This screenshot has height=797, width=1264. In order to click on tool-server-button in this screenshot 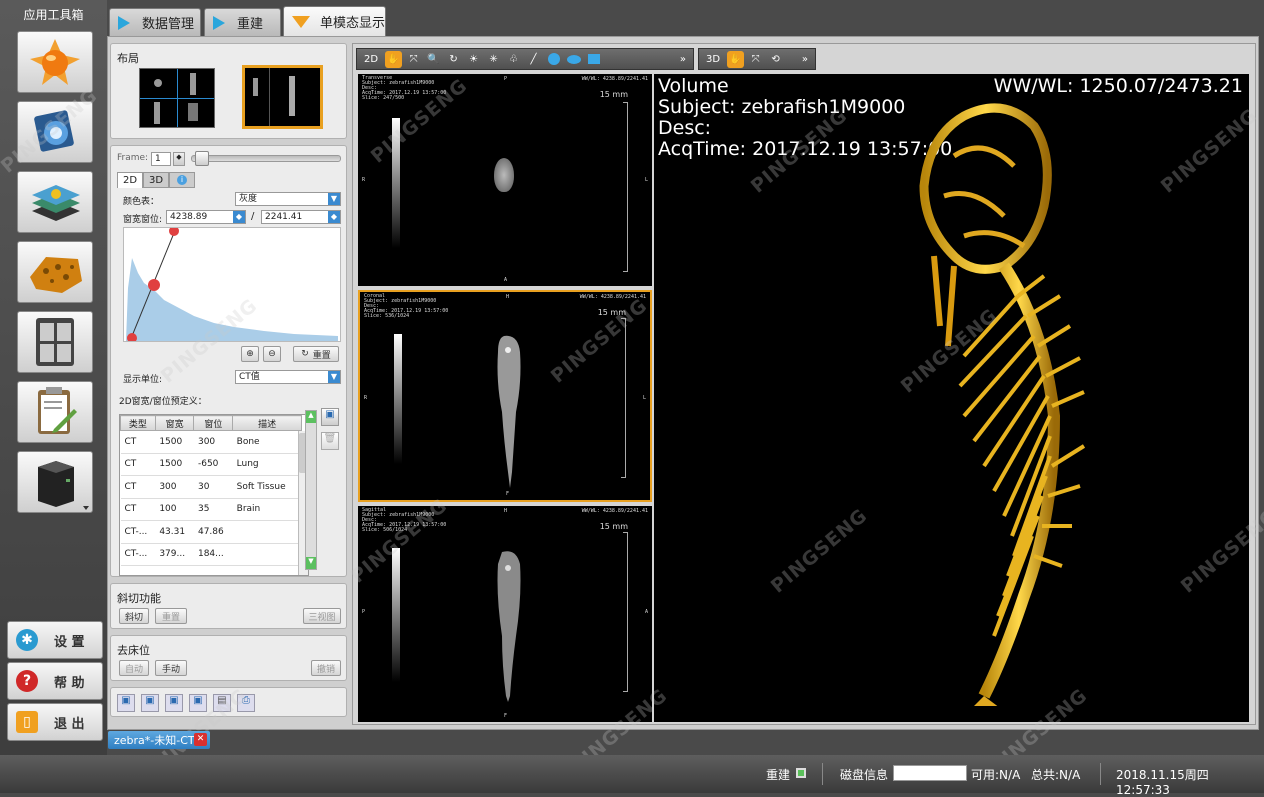, I will do `click(55, 482)`.